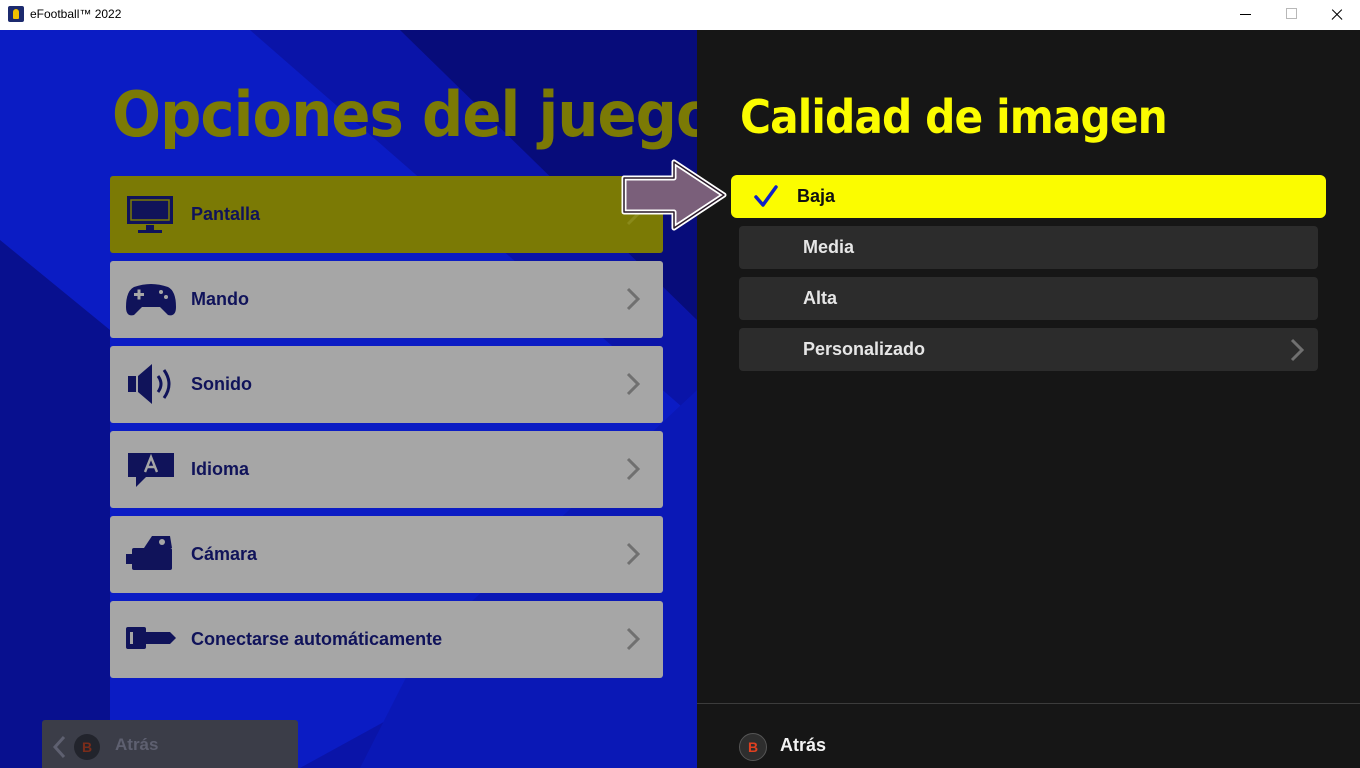 The width and height of the screenshot is (1360, 768). I want to click on app-logo-icon, so click(16, 14).